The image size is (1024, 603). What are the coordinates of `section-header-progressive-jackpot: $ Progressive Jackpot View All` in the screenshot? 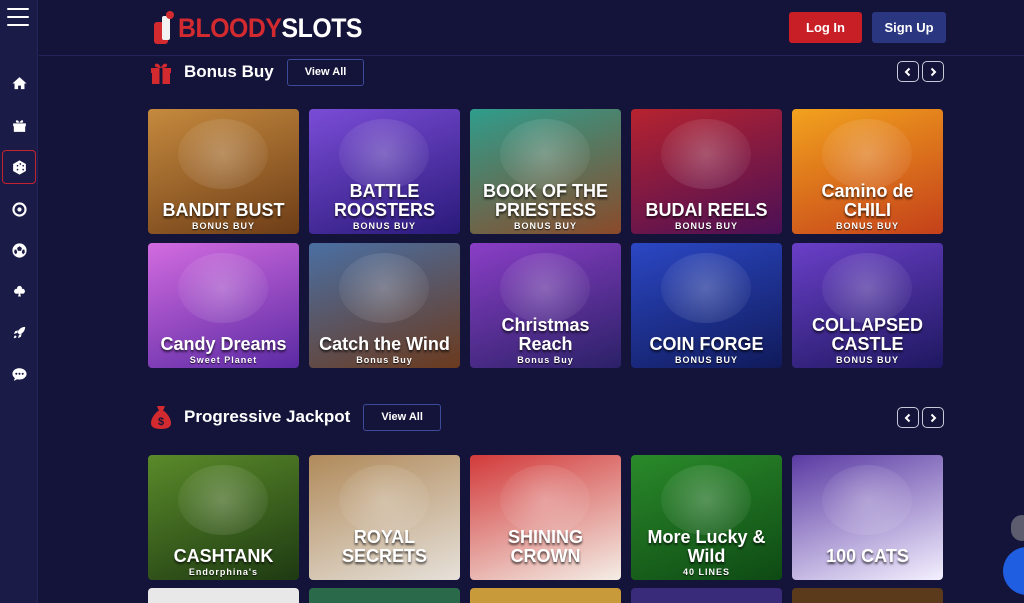 It's located at (294, 417).